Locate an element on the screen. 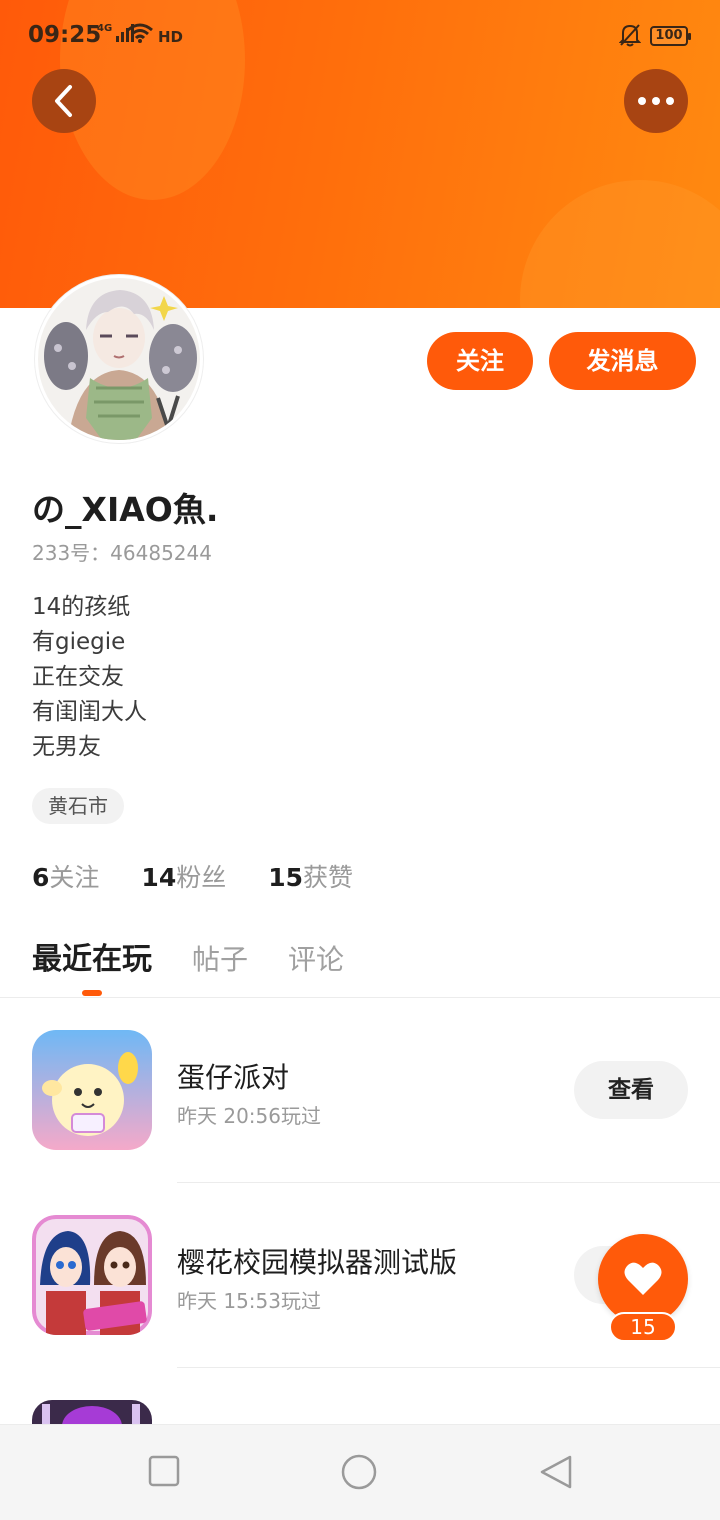  system-navigation-bar is located at coordinates (360, 1472).